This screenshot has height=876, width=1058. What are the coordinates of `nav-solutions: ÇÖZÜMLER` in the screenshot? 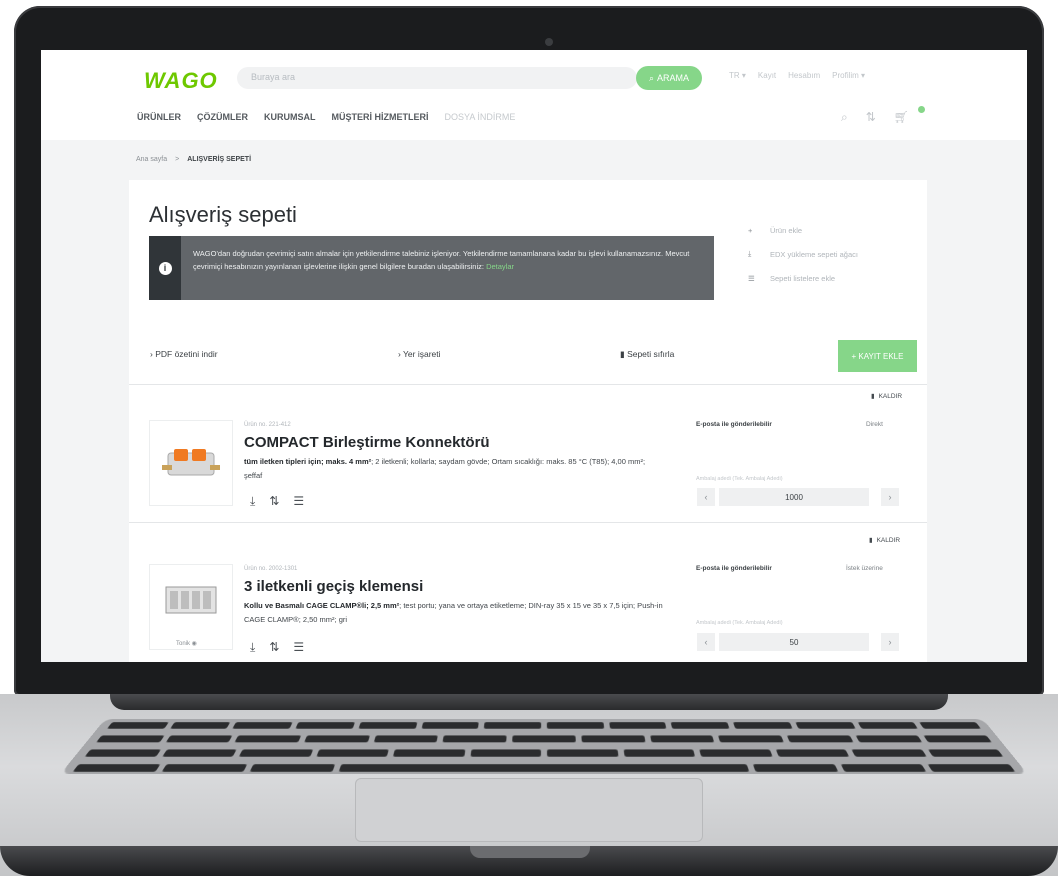 It's located at (222, 117).